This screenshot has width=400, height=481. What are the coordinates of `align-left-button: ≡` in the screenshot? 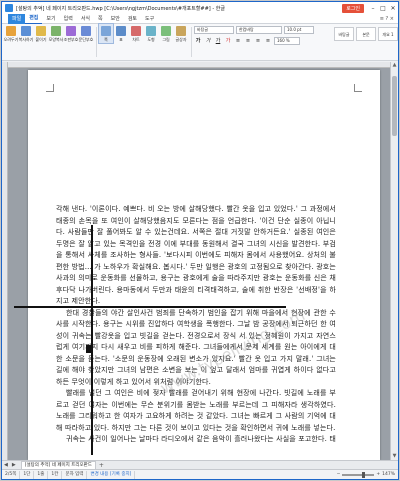 It's located at (238, 41).